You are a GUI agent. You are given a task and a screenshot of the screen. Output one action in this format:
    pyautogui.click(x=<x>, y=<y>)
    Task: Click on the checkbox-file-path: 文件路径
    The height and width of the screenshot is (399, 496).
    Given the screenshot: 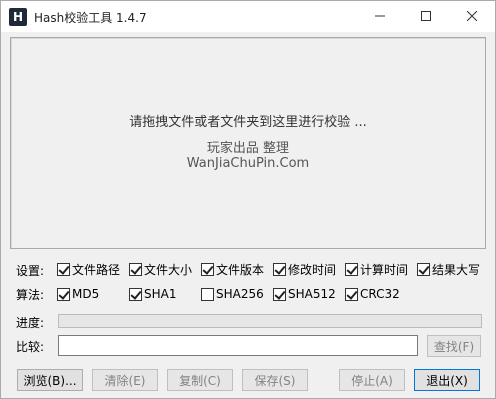 What is the action you would take?
    pyautogui.click(x=88, y=269)
    